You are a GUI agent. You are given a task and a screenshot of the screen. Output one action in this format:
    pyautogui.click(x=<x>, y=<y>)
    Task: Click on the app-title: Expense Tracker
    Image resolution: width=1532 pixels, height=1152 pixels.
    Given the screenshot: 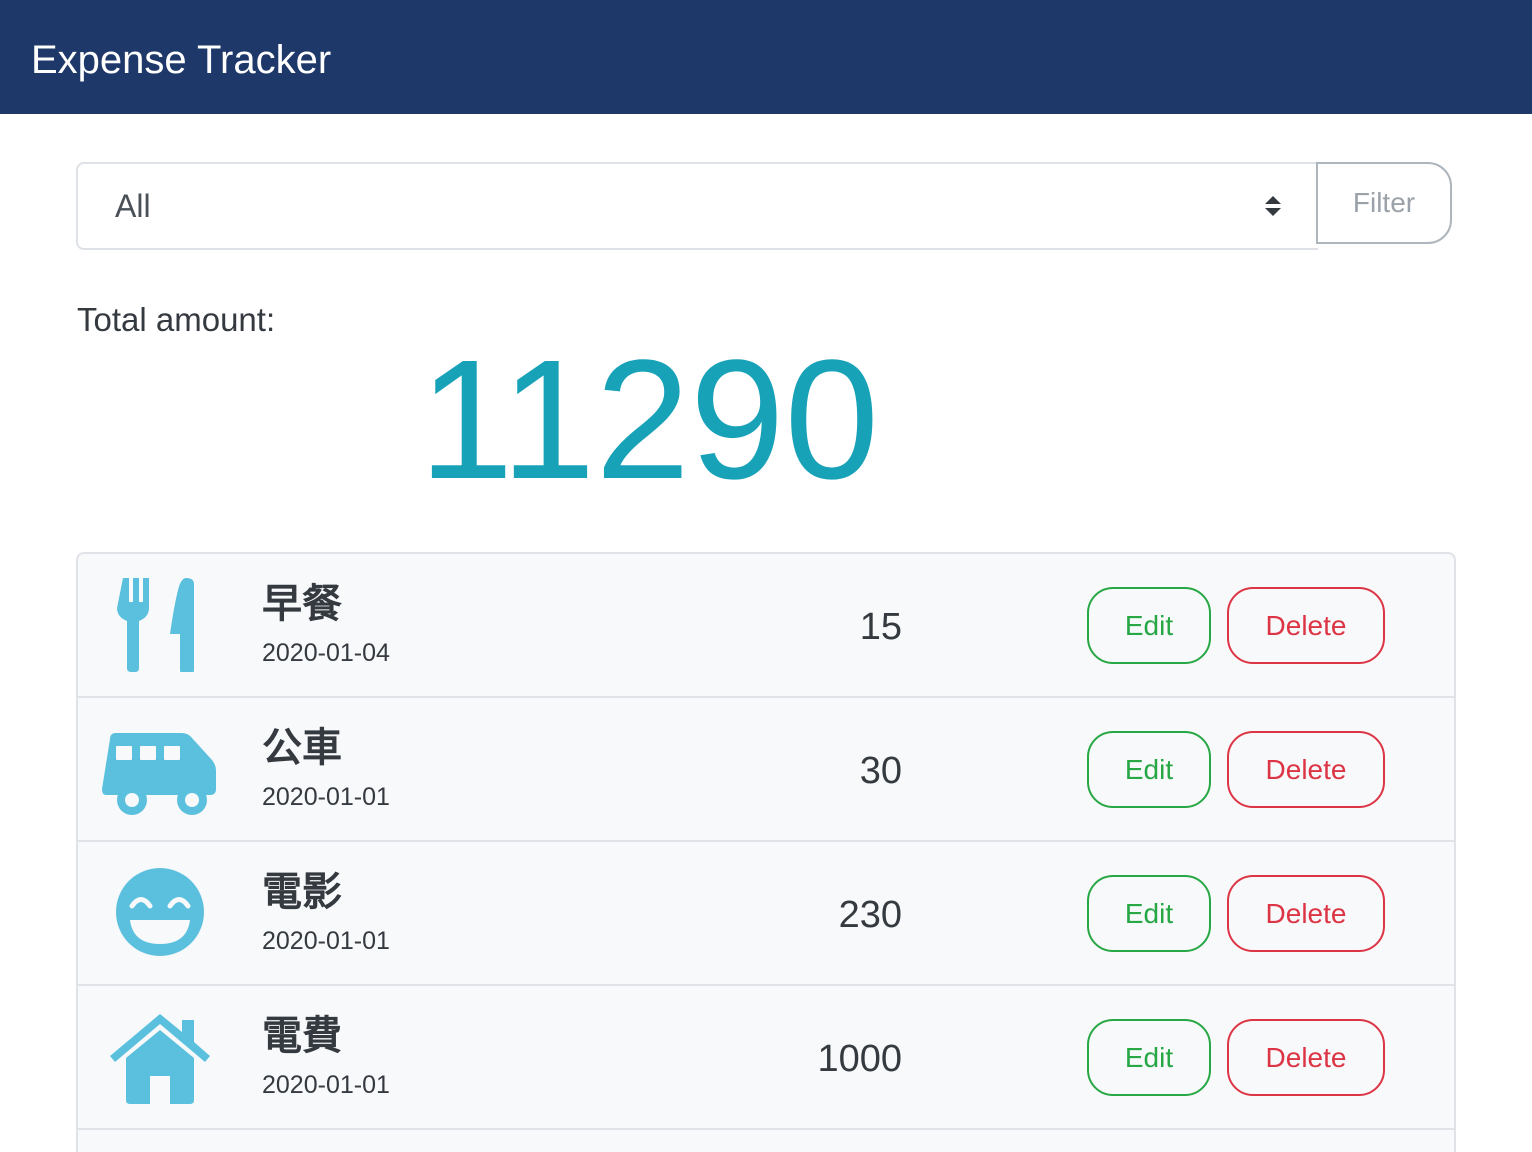 What is the action you would take?
    pyautogui.click(x=181, y=60)
    